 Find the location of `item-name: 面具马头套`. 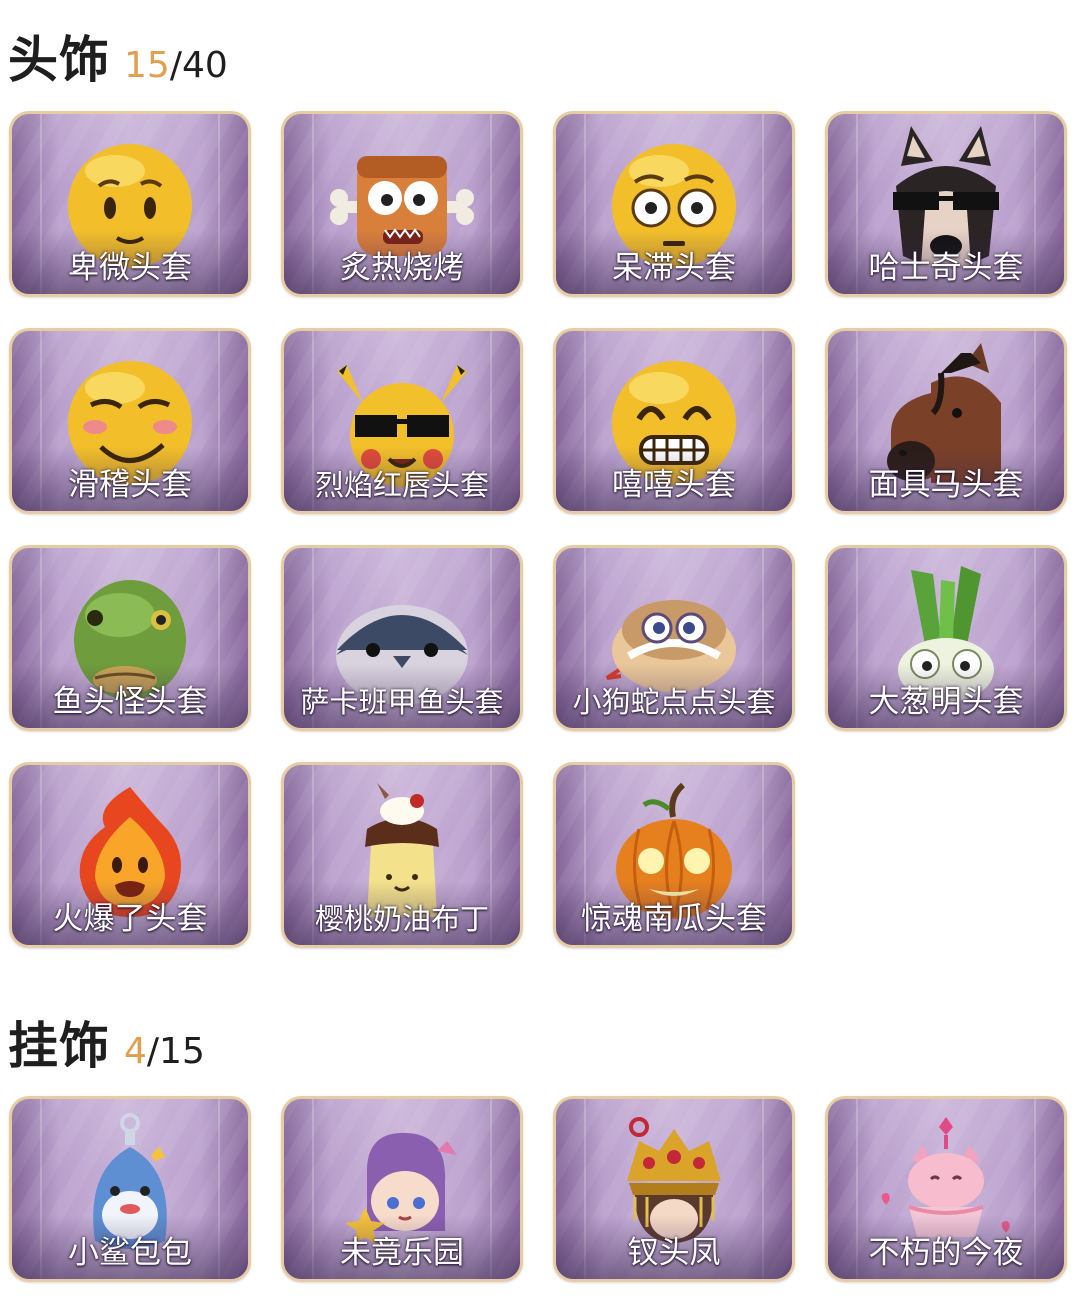

item-name: 面具马头套 is located at coordinates (946, 485).